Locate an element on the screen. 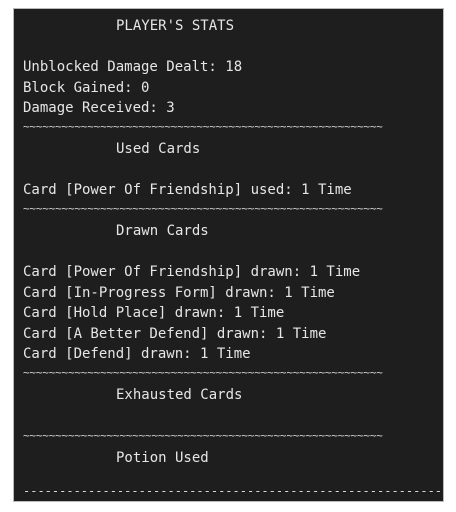 The width and height of the screenshot is (456, 512). stat-block-gained: Block Gained: 0 is located at coordinates (86, 88).